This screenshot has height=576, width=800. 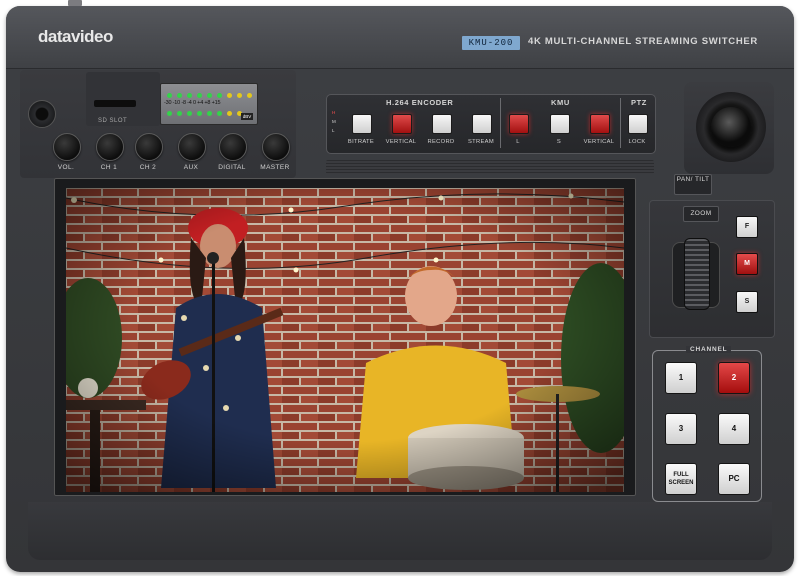 I want to click on record-button, so click(x=442, y=124).